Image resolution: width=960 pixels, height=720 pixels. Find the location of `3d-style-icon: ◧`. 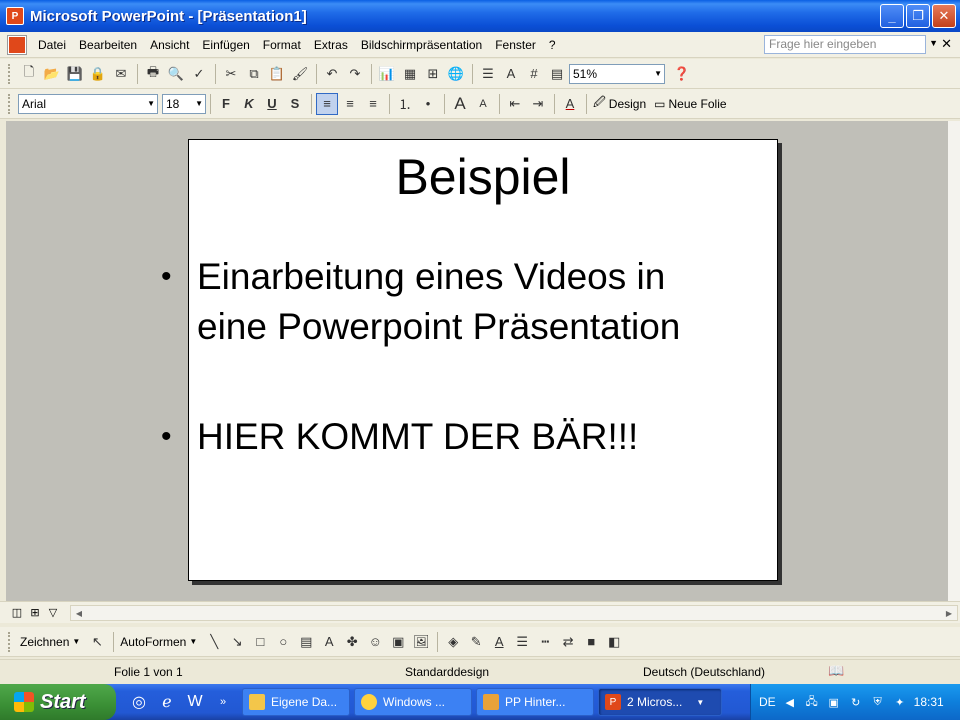

3d-style-icon: ◧ is located at coordinates (614, 642).